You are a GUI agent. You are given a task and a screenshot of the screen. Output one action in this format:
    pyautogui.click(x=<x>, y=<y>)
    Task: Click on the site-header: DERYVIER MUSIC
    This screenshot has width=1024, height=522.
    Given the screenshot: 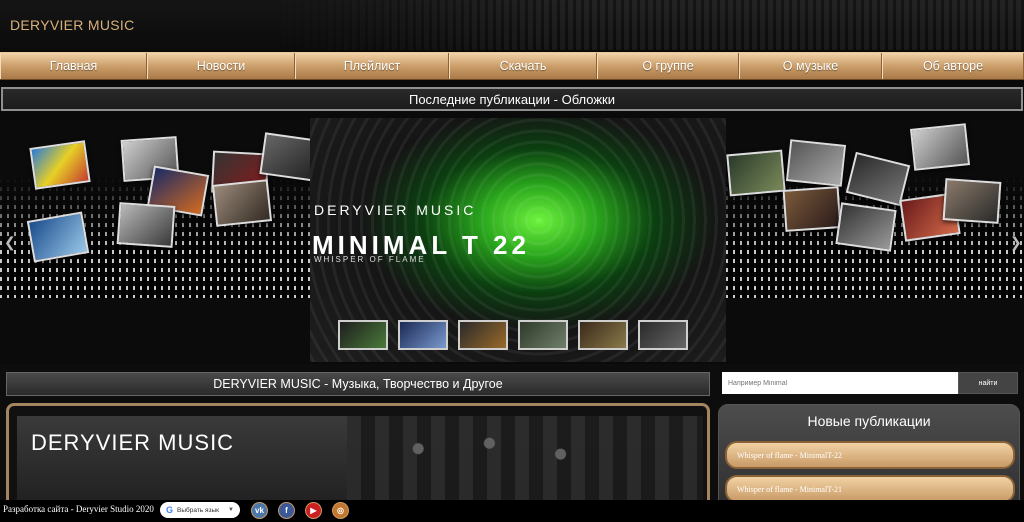 What is the action you would take?
    pyautogui.click(x=512, y=25)
    